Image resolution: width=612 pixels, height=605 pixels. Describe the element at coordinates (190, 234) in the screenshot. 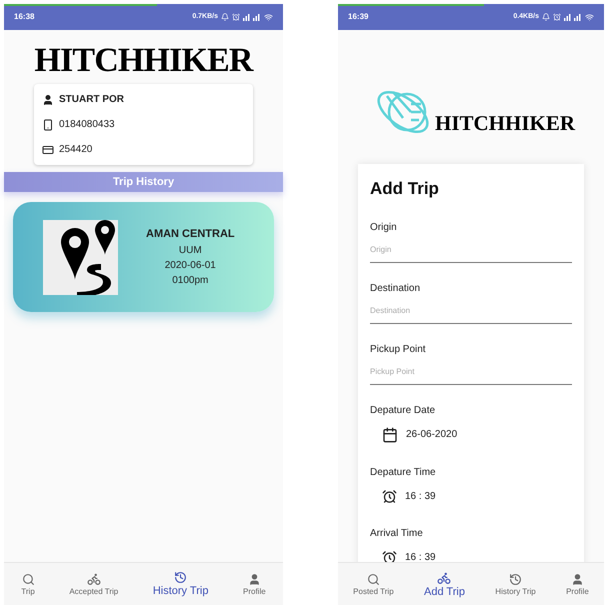

I see `trip-title: AMAN CENTRAL` at that location.